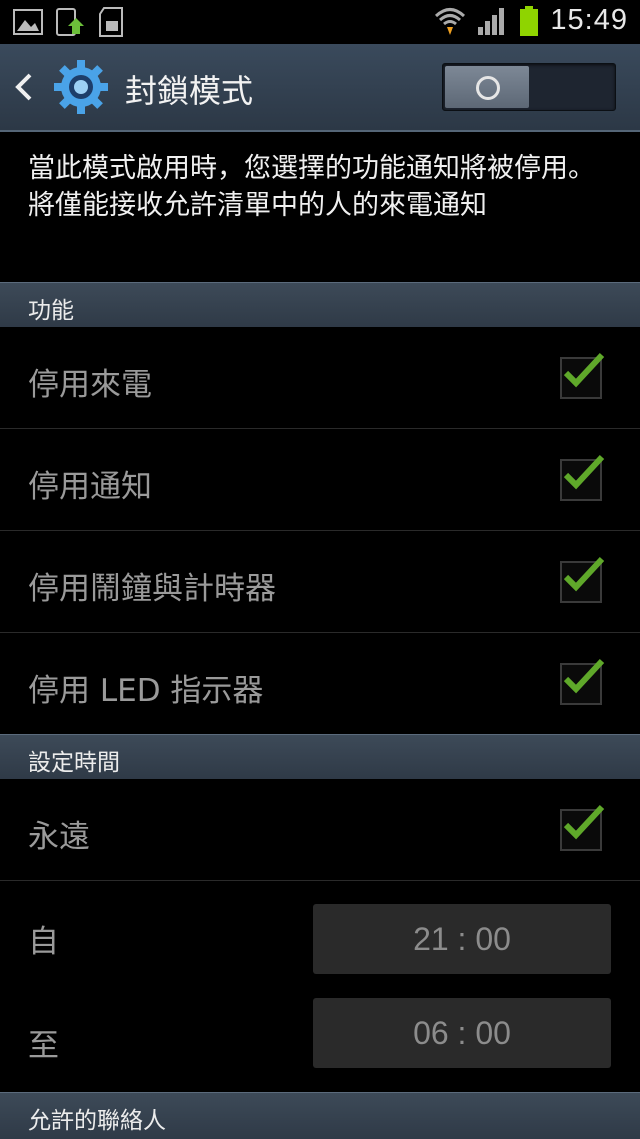 This screenshot has width=640, height=1139. Describe the element at coordinates (51, 311) in the screenshot. I see `section-header-label: 功能` at that location.